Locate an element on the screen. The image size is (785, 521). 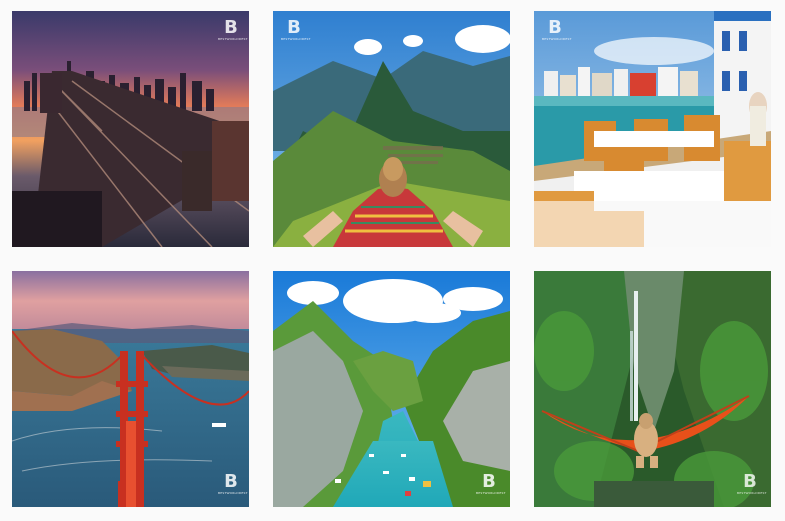
machu-picchu-photo is located at coordinates (391, 129).